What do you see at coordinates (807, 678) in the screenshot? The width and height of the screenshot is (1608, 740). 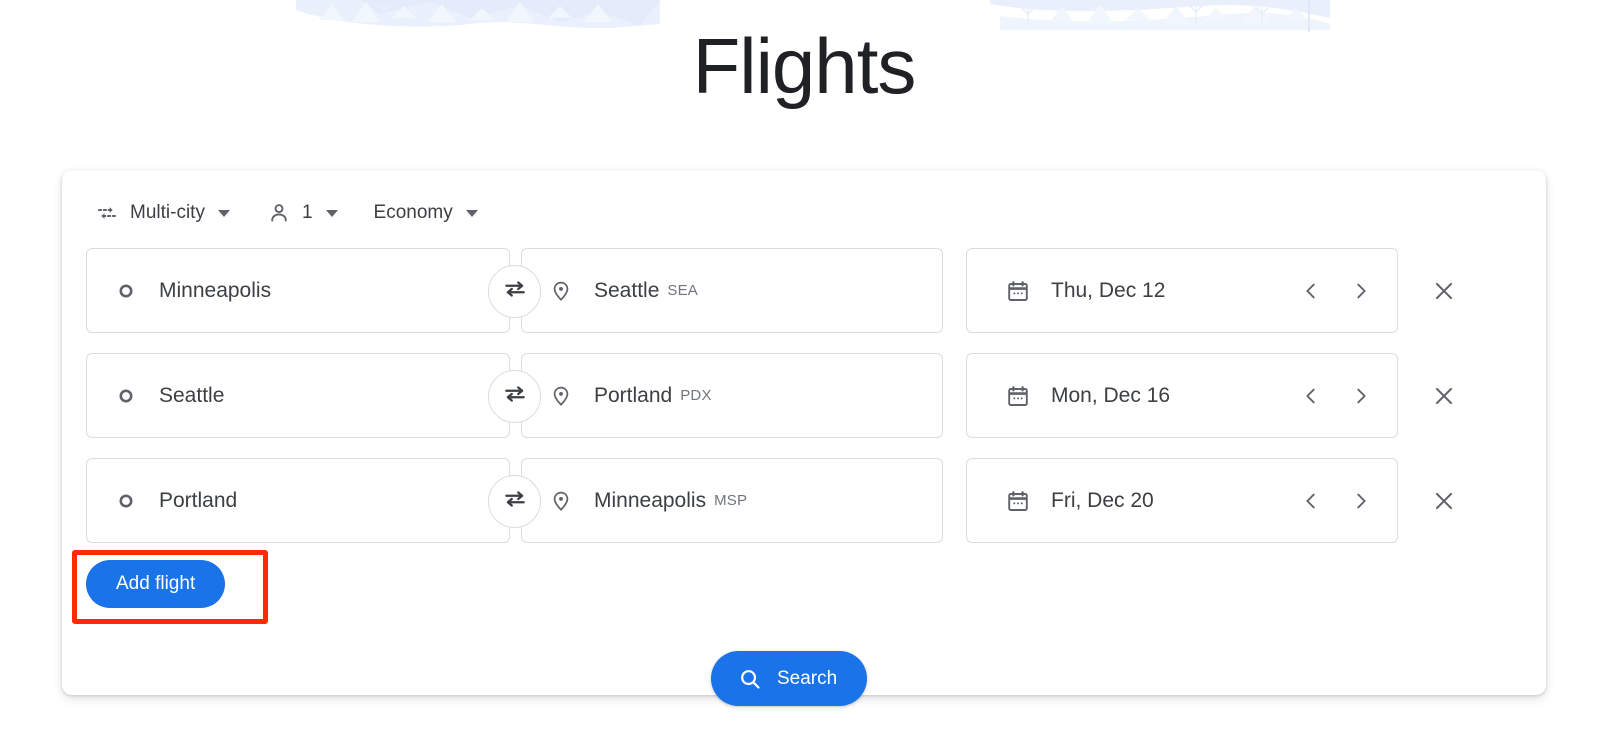 I see `search-button-label: Search` at bounding box center [807, 678].